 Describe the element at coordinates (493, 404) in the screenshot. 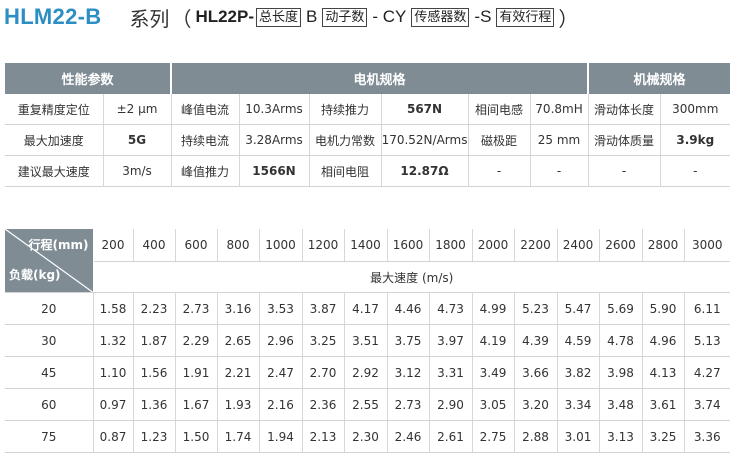

I see `speed-cell: 3.05` at that location.